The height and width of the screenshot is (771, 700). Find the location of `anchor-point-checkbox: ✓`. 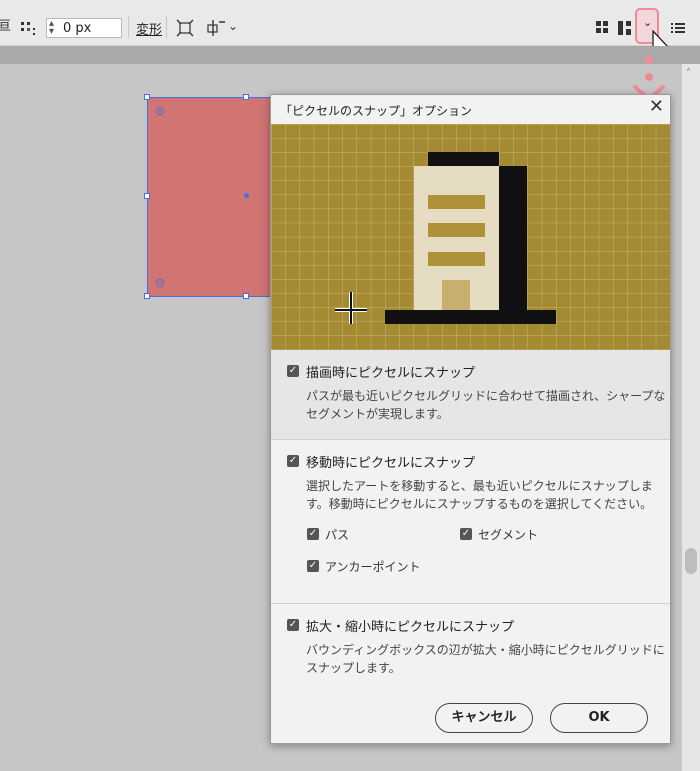

anchor-point-checkbox: ✓ is located at coordinates (313, 566).